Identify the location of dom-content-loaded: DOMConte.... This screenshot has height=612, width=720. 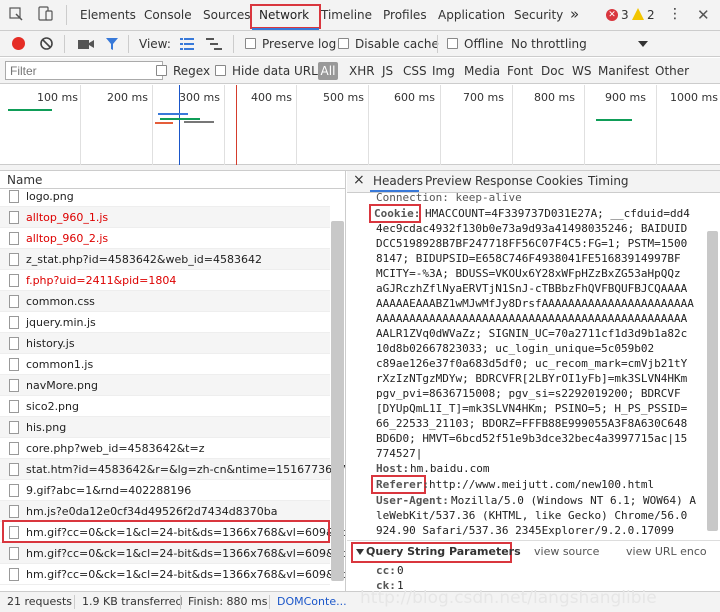
(312, 601).